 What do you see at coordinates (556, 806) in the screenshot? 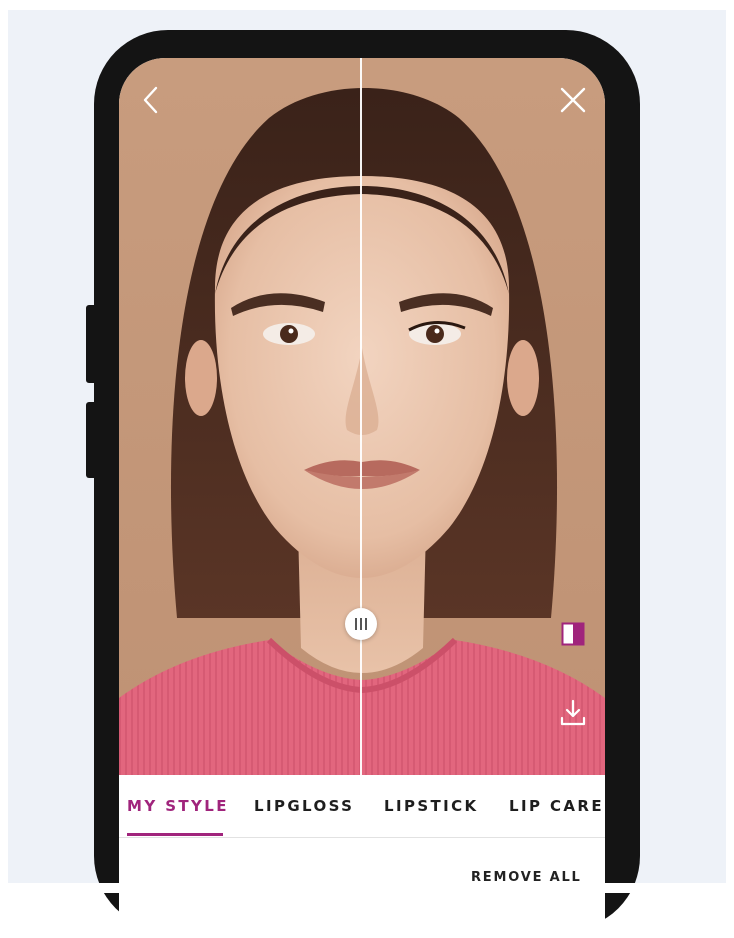
I see `tab-lip-care: LIP CARE` at bounding box center [556, 806].